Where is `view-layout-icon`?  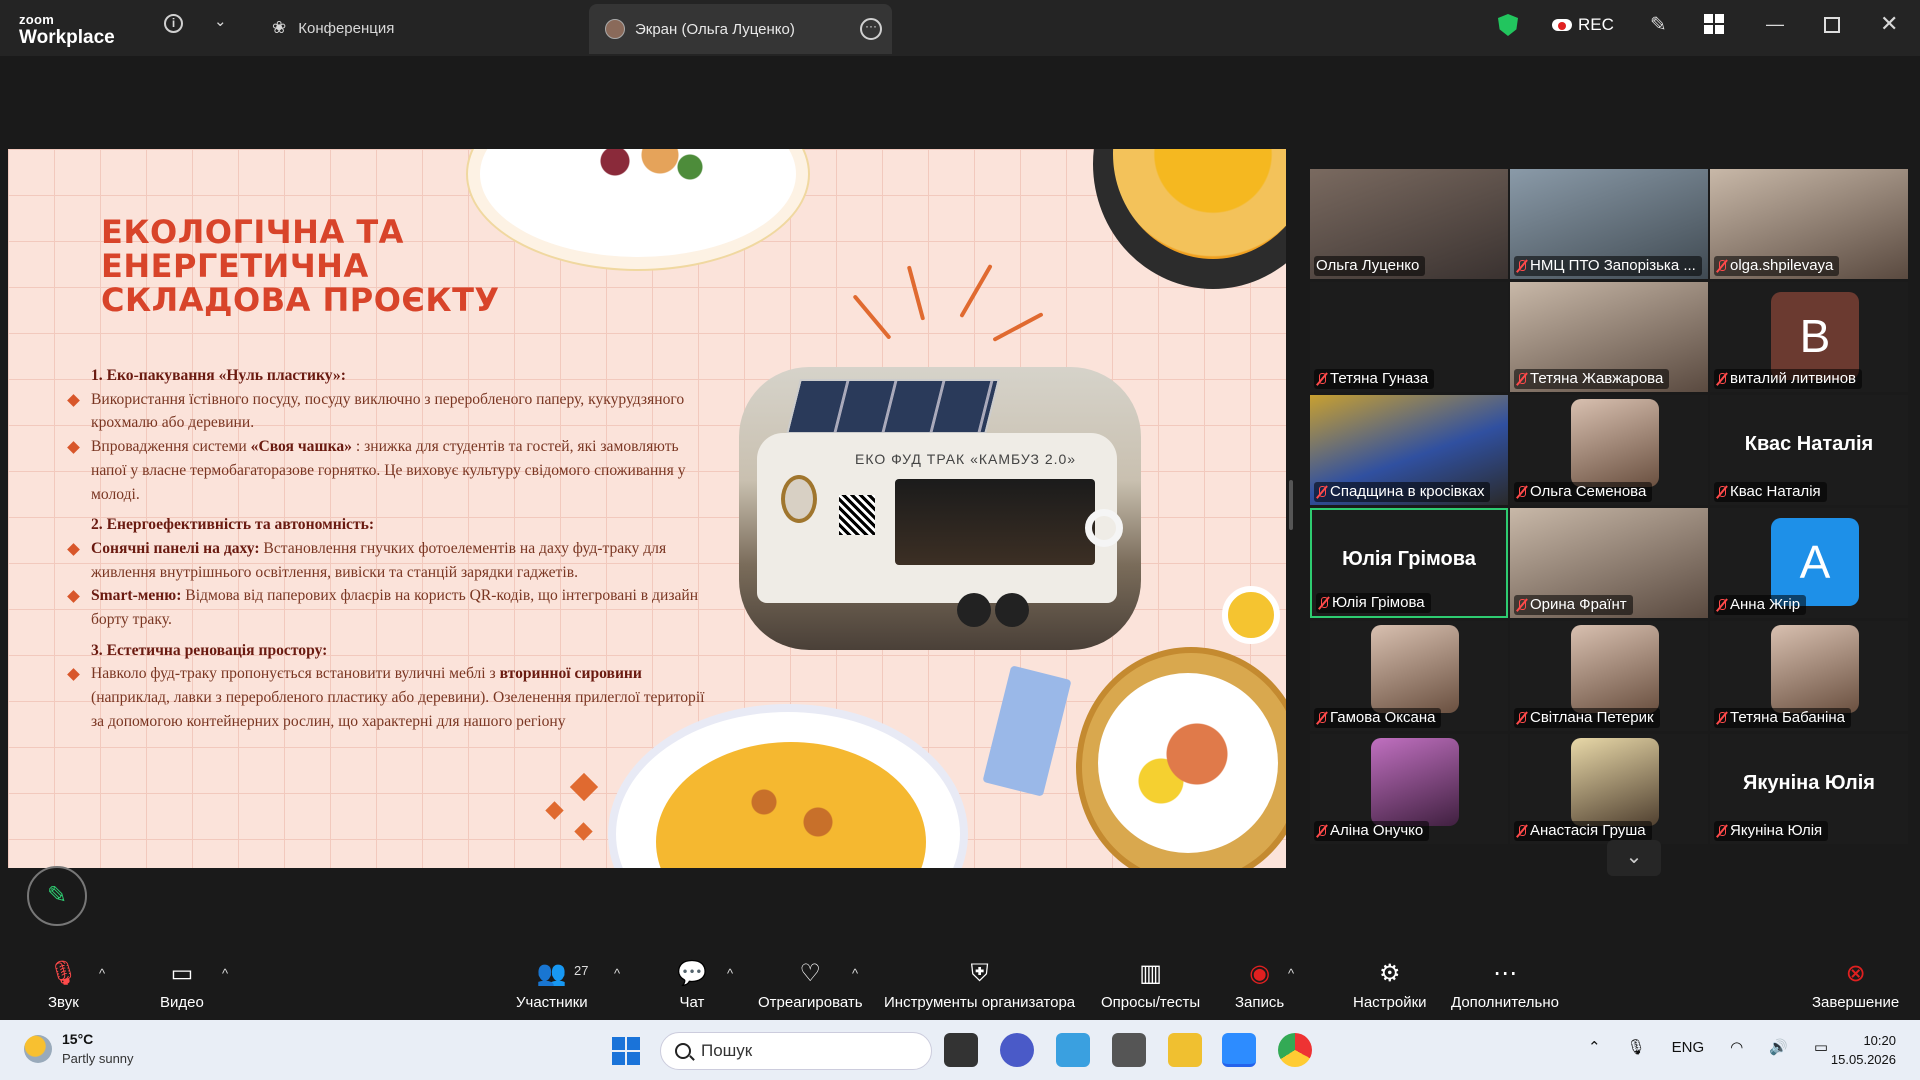 view-layout-icon is located at coordinates (1714, 24).